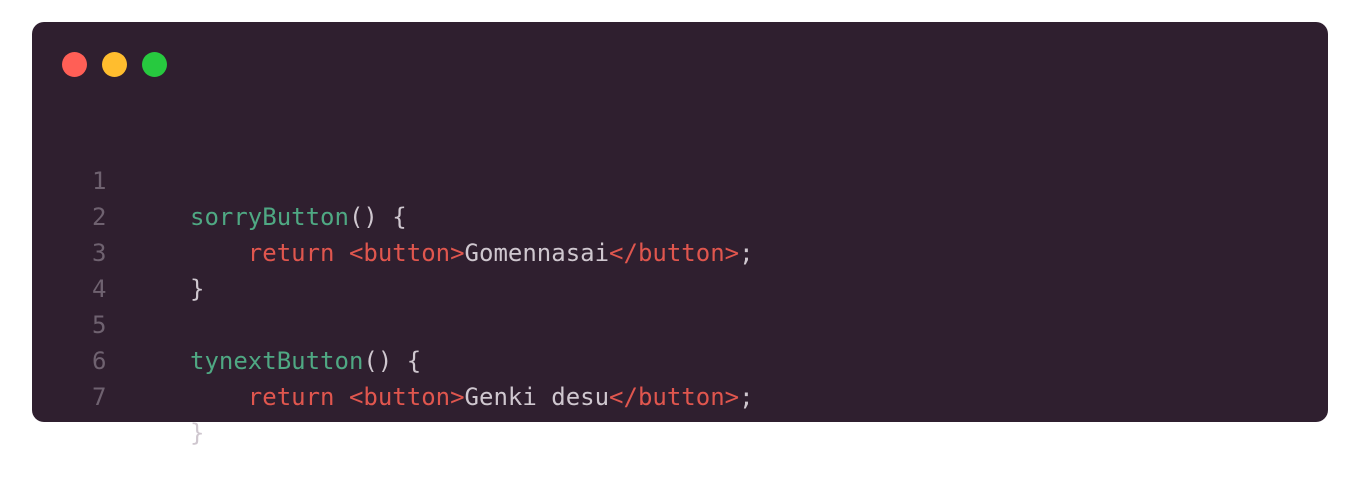  What do you see at coordinates (75, 269) in the screenshot?
I see `code-line: 4` at bounding box center [75, 269].